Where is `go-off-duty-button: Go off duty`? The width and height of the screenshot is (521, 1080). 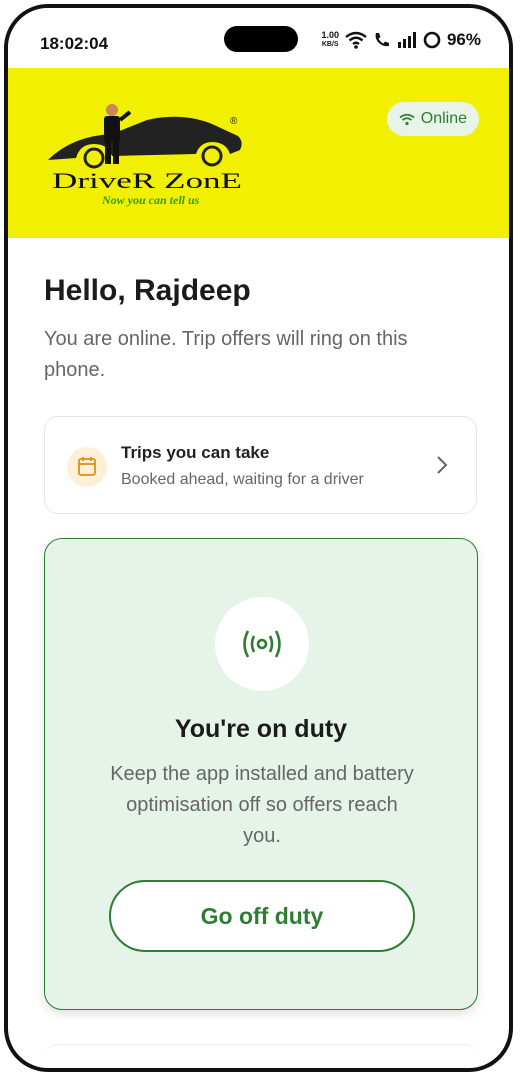
go-off-duty-button: Go off duty is located at coordinates (262, 916).